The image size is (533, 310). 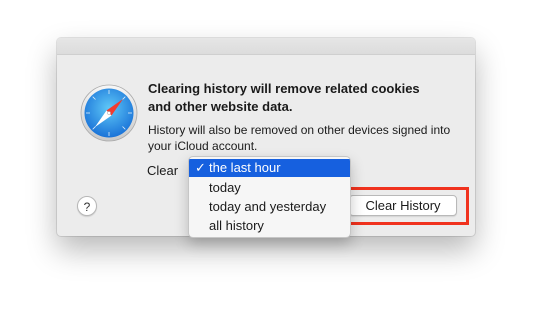 I want to click on headline-line-2: and other website data., so click(x=220, y=106).